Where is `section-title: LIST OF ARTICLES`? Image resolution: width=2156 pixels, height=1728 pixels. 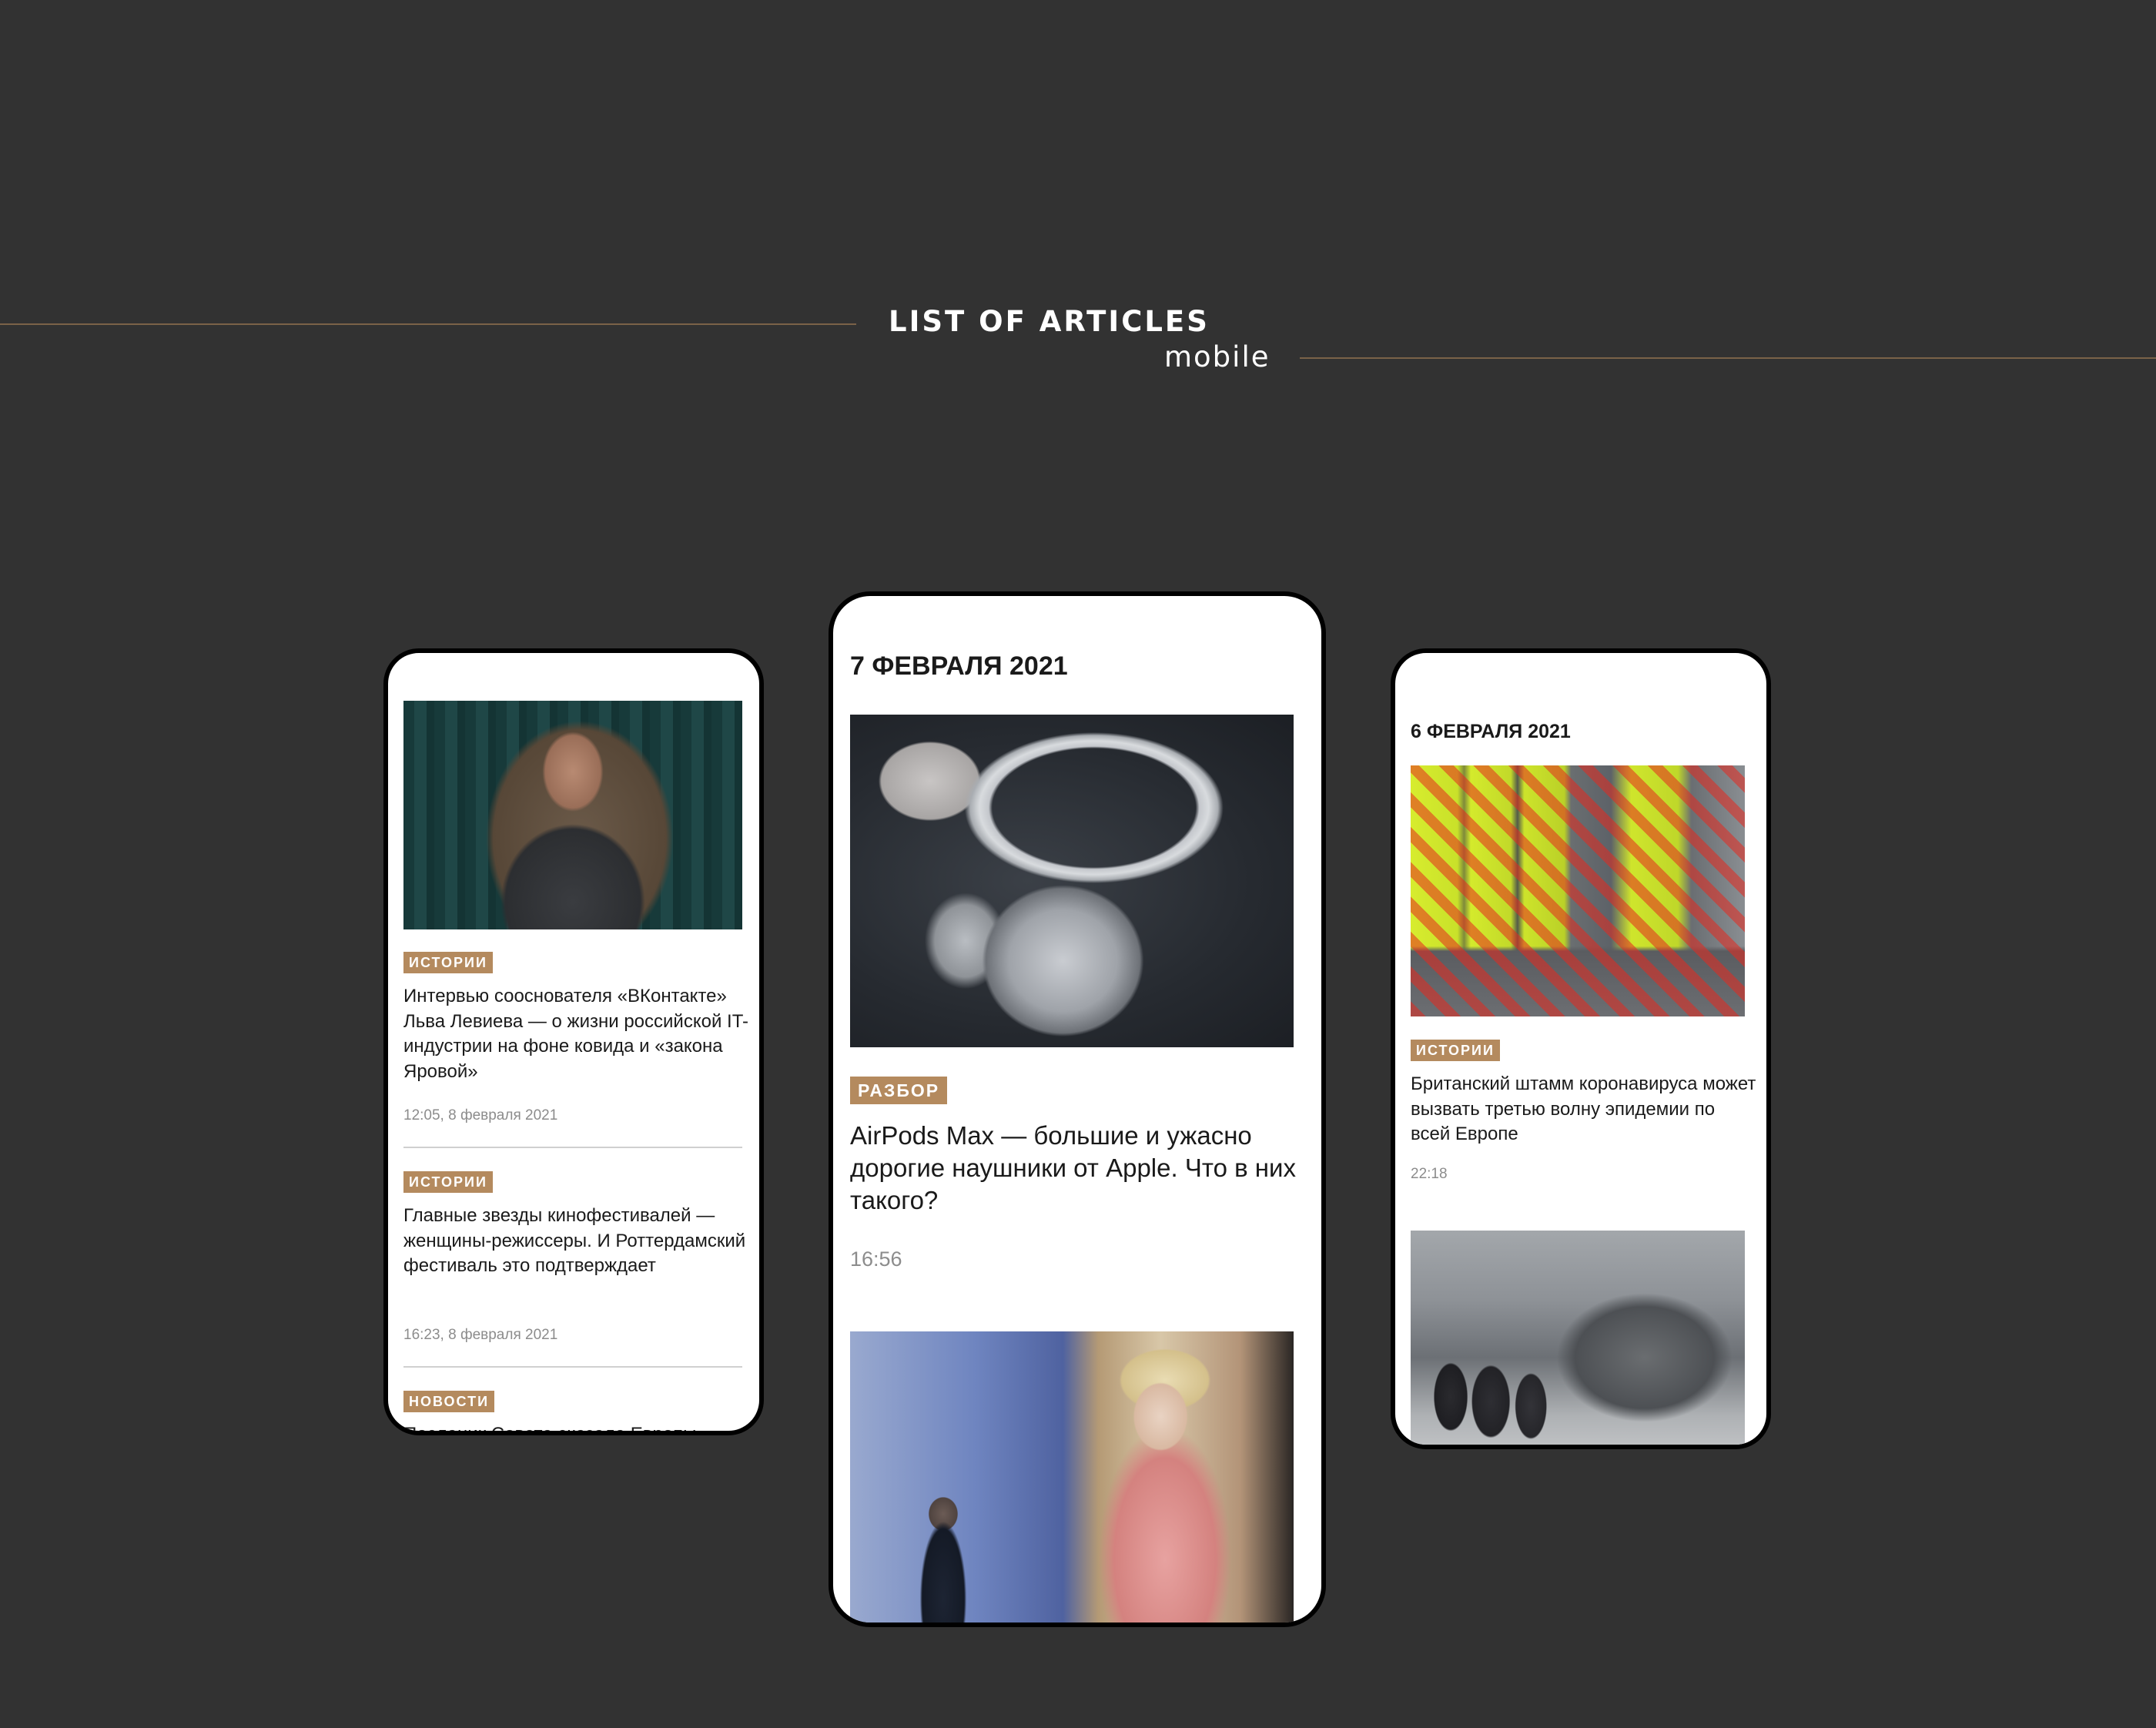
section-title: LIST OF ARTICLES is located at coordinates (1049, 321).